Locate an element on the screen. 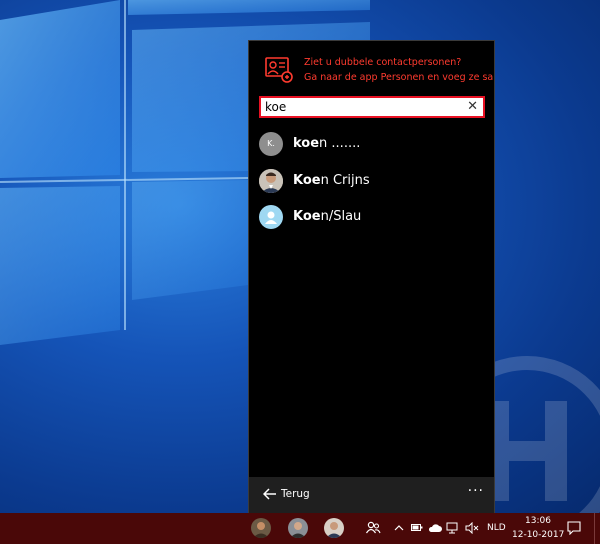  contact-search-box: ✕ is located at coordinates (372, 107).